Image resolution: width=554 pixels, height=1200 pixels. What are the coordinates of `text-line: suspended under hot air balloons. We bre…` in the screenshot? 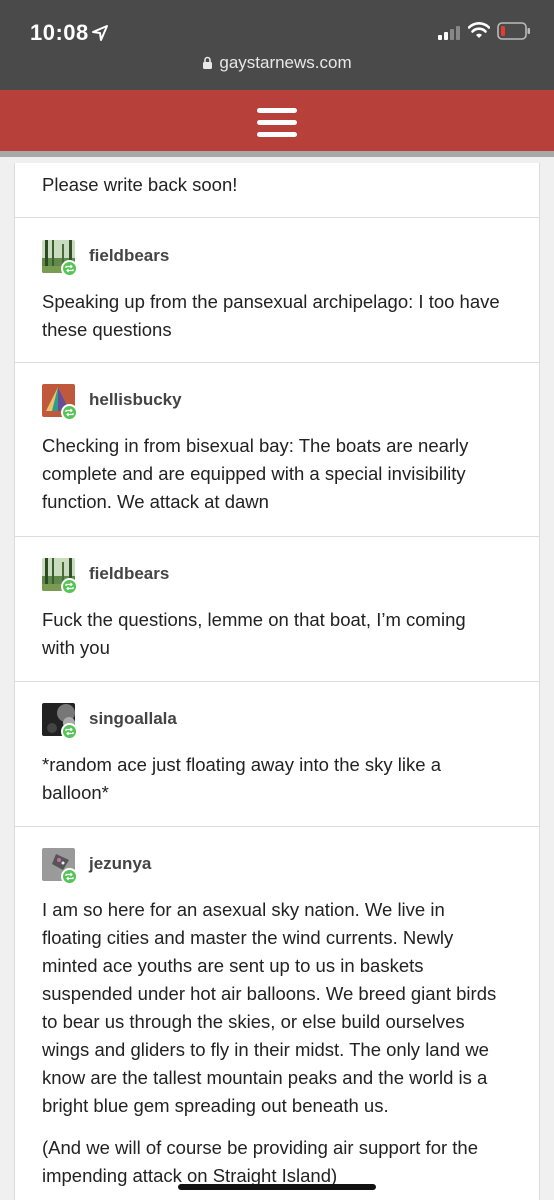 It's located at (269, 993).